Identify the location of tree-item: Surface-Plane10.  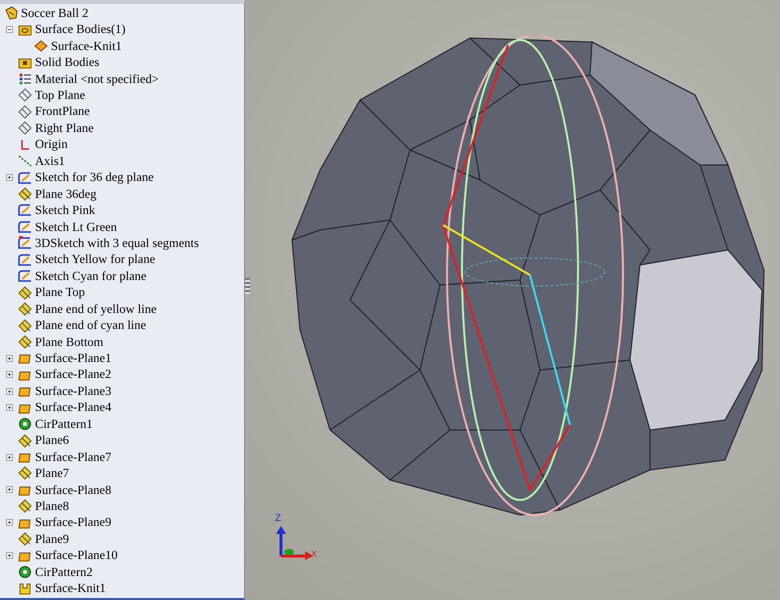
(76, 556).